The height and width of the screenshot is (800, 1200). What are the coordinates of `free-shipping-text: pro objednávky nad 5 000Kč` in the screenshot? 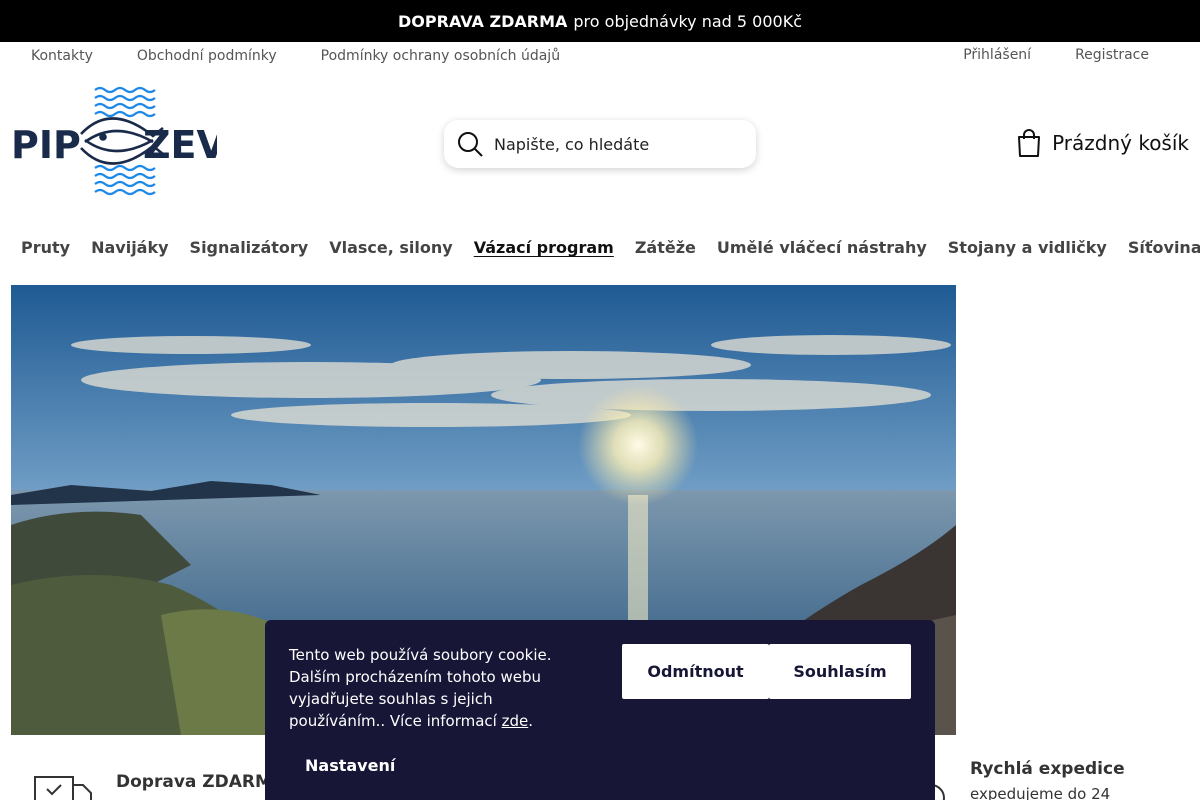 It's located at (687, 21).